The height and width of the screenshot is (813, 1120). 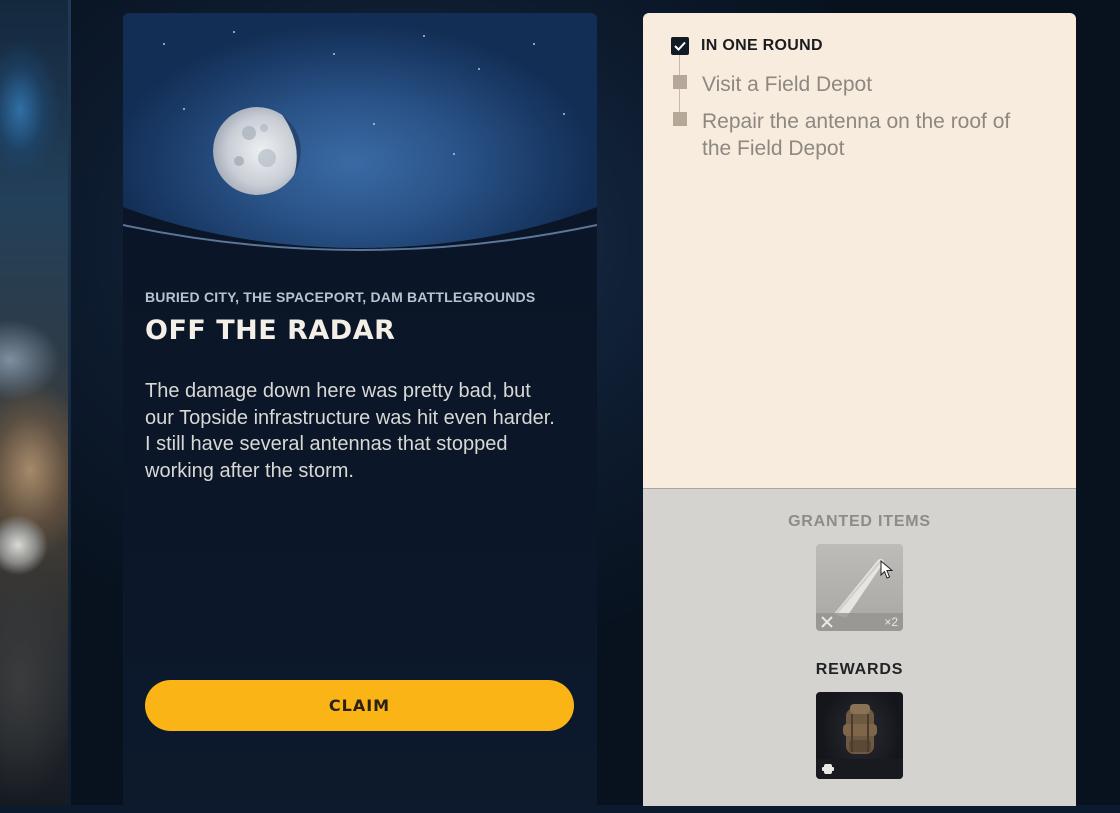 What do you see at coordinates (859, 587) in the screenshot?
I see `granted-item-tile: ×2` at bounding box center [859, 587].